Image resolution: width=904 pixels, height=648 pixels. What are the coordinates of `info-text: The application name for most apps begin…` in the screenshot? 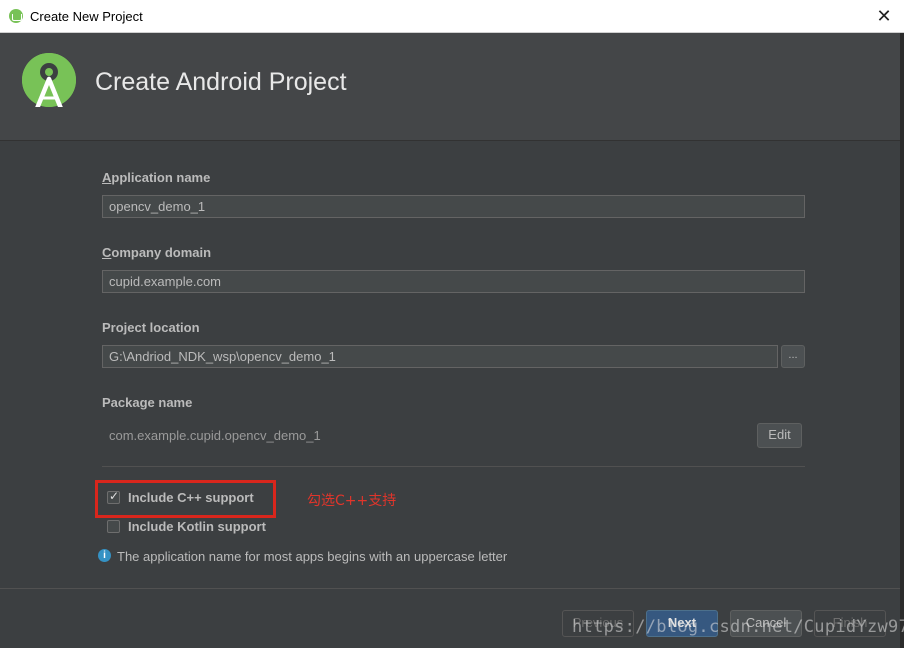 It's located at (312, 556).